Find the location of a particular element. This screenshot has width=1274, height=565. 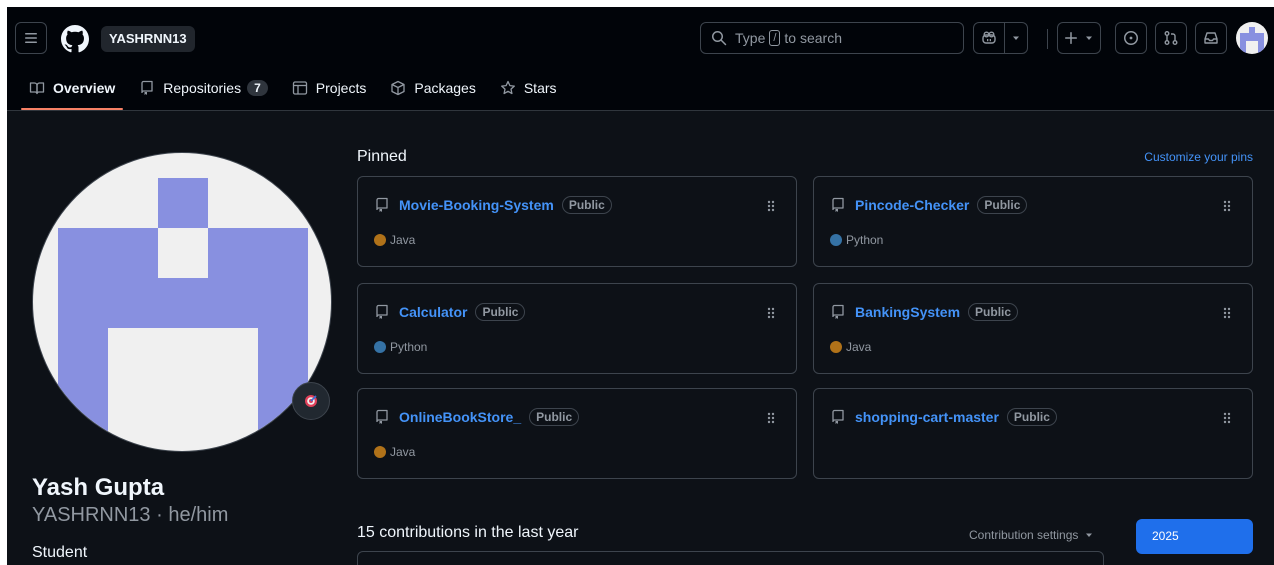

repo-language-label: Python is located at coordinates (865, 240).